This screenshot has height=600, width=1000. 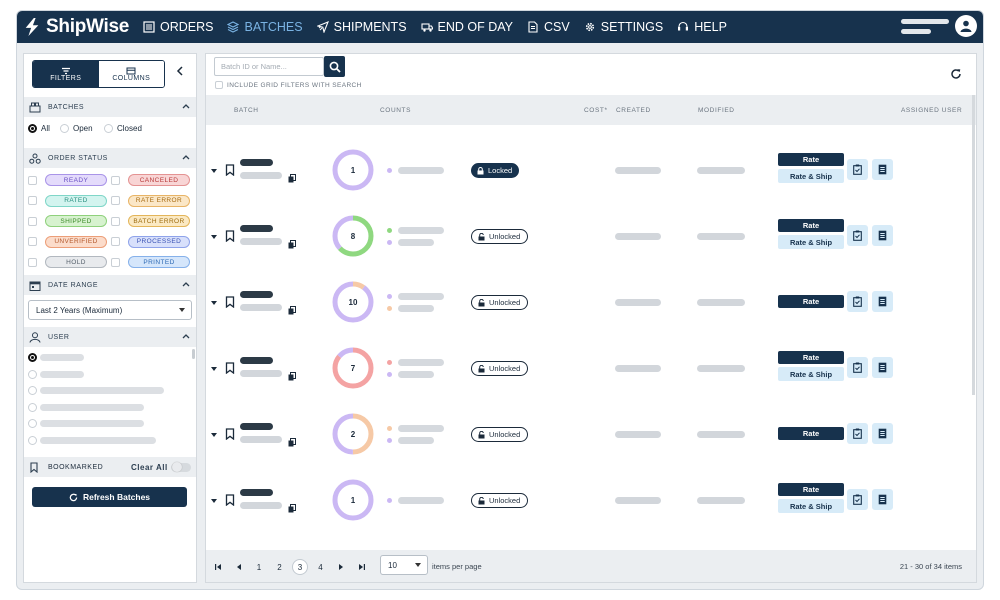 What do you see at coordinates (150, 241) in the screenshot?
I see `status-filter-processed: PROCESSED` at bounding box center [150, 241].